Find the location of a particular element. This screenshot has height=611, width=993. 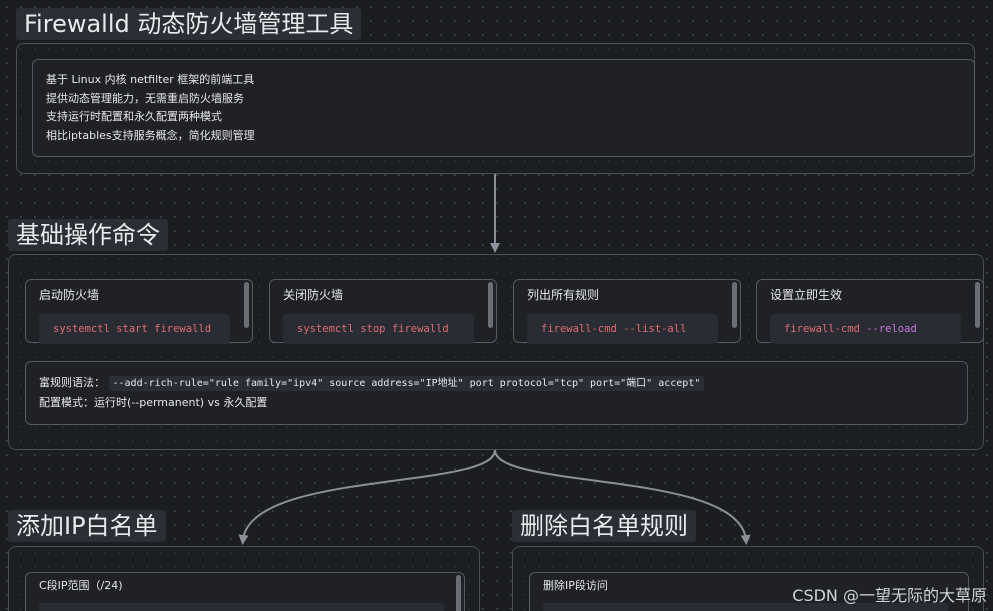

command-card-reload: 设置立即生效 firewall-cmd --reload is located at coordinates (870, 311).